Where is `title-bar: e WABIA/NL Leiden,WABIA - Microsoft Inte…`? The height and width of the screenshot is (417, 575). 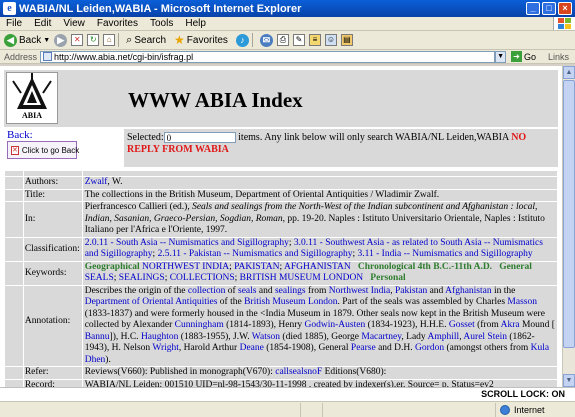
title-bar: e WABIA/NL Leiden,WABIA - Microsoft Inte… is located at coordinates (287, 8).